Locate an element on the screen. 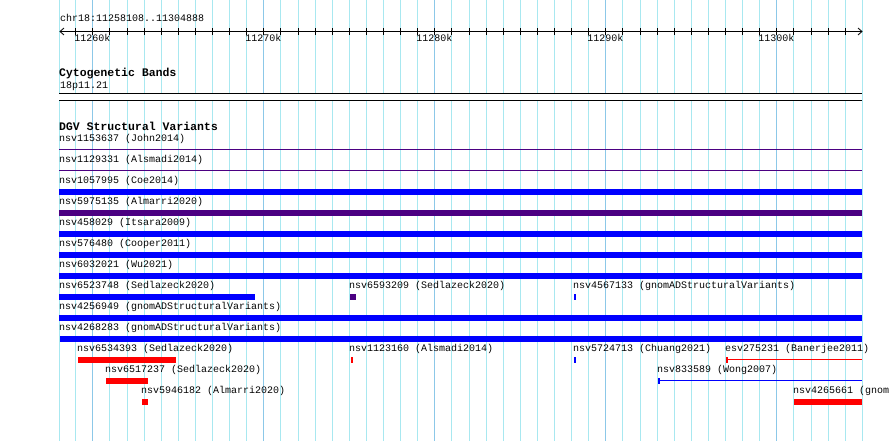  variant-label: nsv1153637 (John2014) is located at coordinates (122, 140).